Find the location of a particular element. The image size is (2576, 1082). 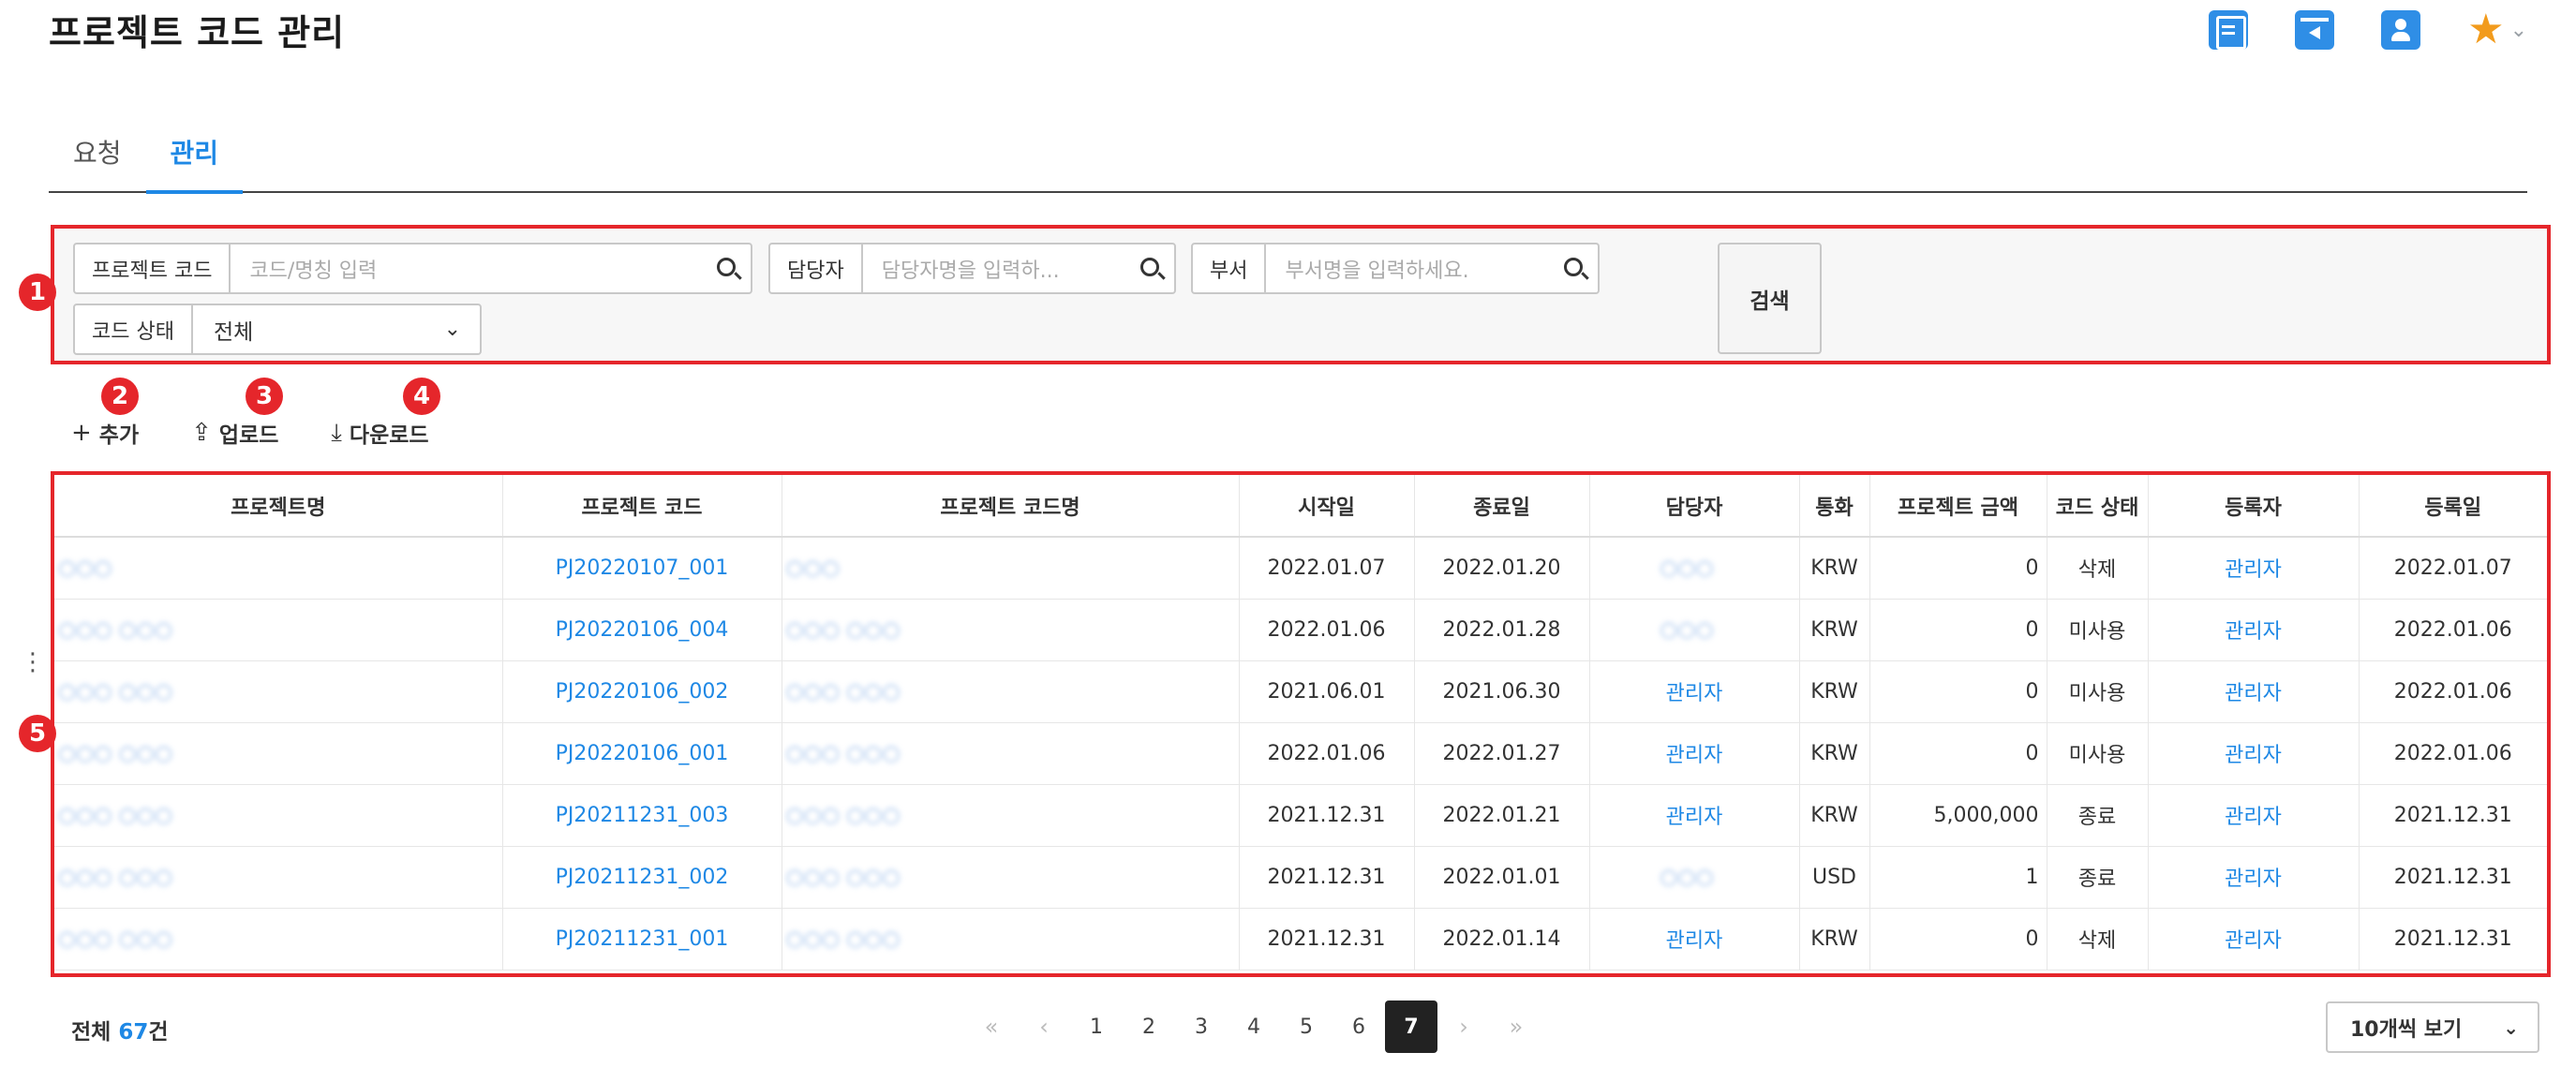

project-code-link: PJ20220106_002 is located at coordinates (642, 692).